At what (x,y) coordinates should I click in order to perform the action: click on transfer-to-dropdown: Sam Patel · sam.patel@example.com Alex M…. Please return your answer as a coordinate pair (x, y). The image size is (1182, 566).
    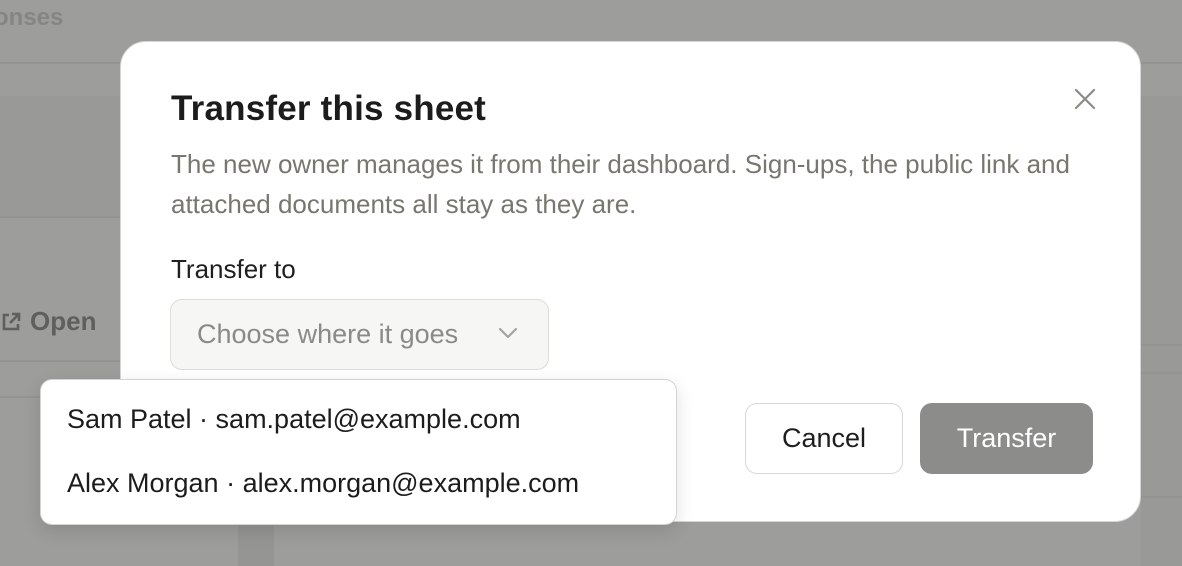
    Looking at the image, I should click on (358, 452).